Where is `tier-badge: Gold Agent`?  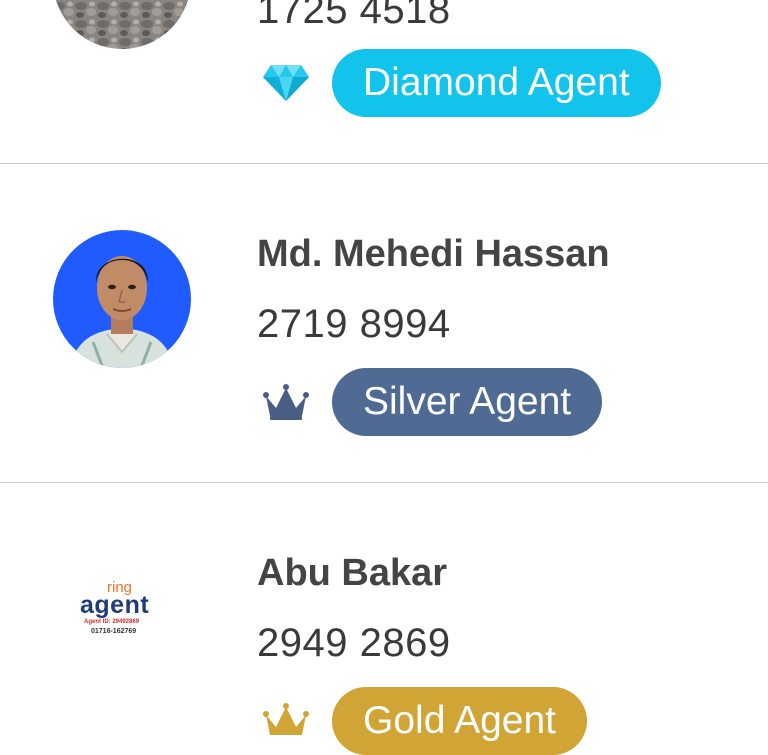
tier-badge: Gold Agent is located at coordinates (459, 721).